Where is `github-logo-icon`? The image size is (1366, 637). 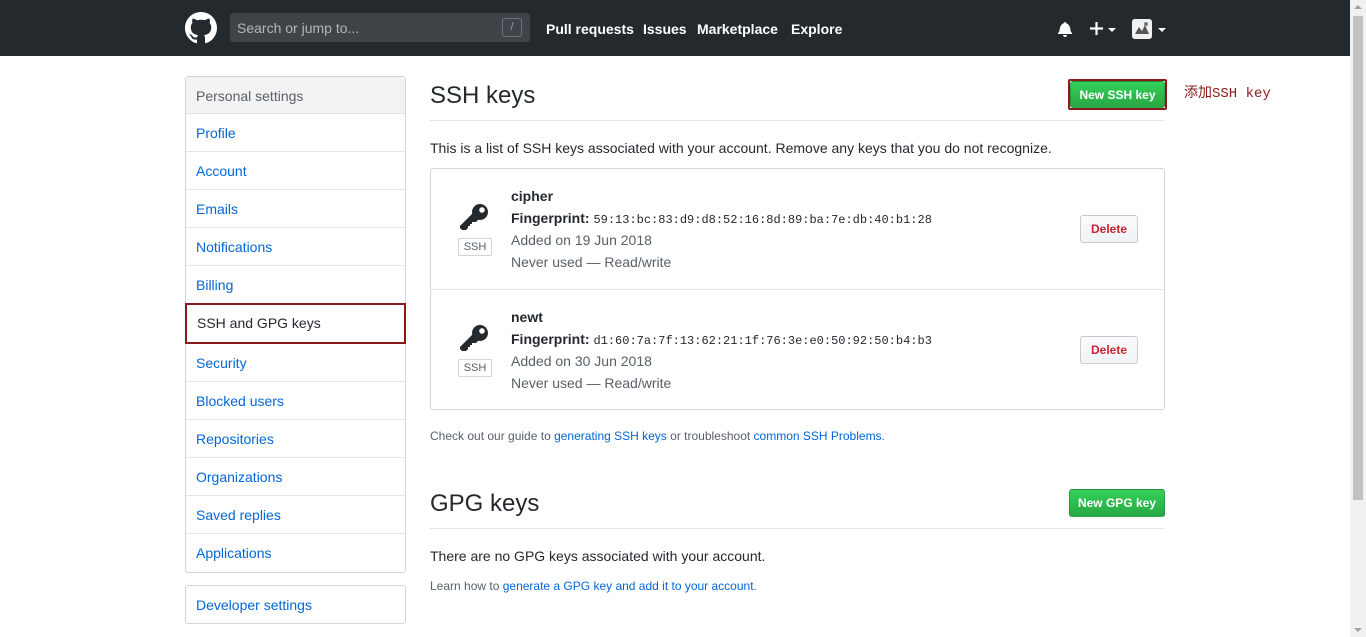 github-logo-icon is located at coordinates (201, 28).